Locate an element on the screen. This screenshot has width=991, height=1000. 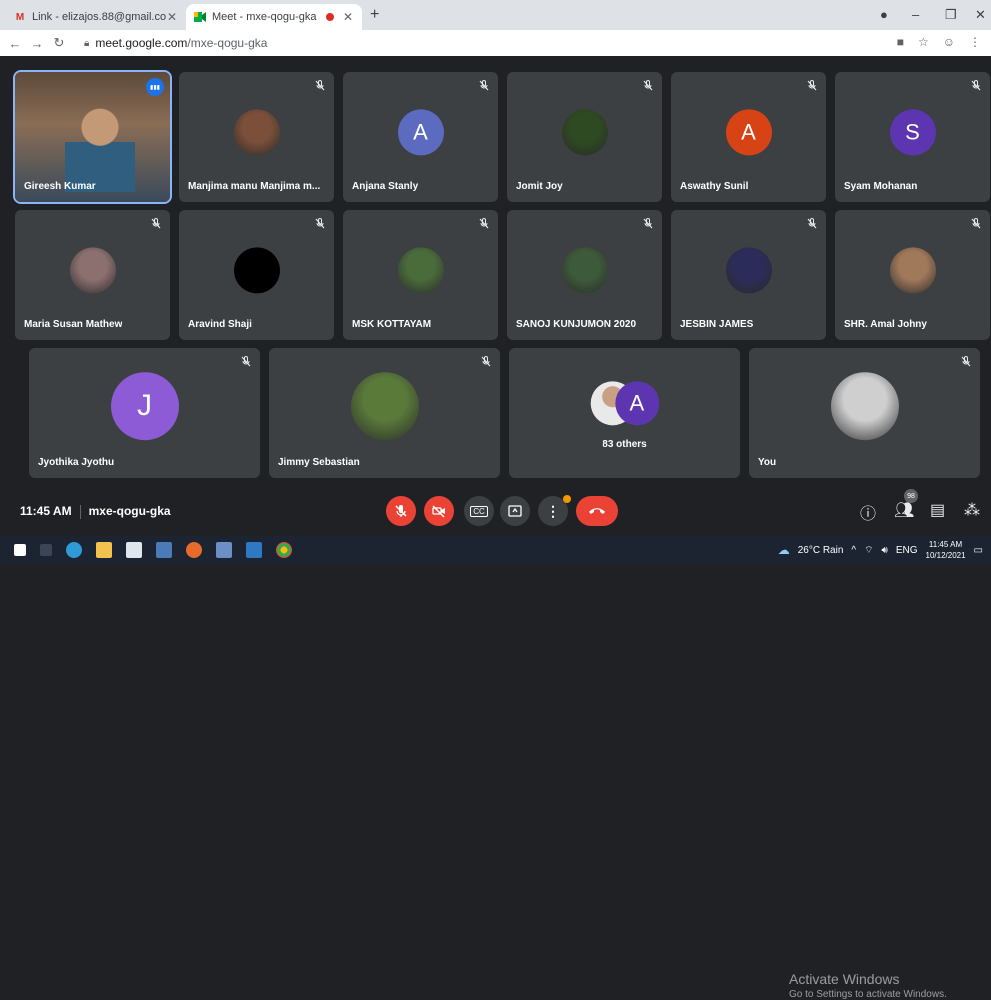
meeting-code: mxe-qogu-gka is located at coordinates (129, 511).